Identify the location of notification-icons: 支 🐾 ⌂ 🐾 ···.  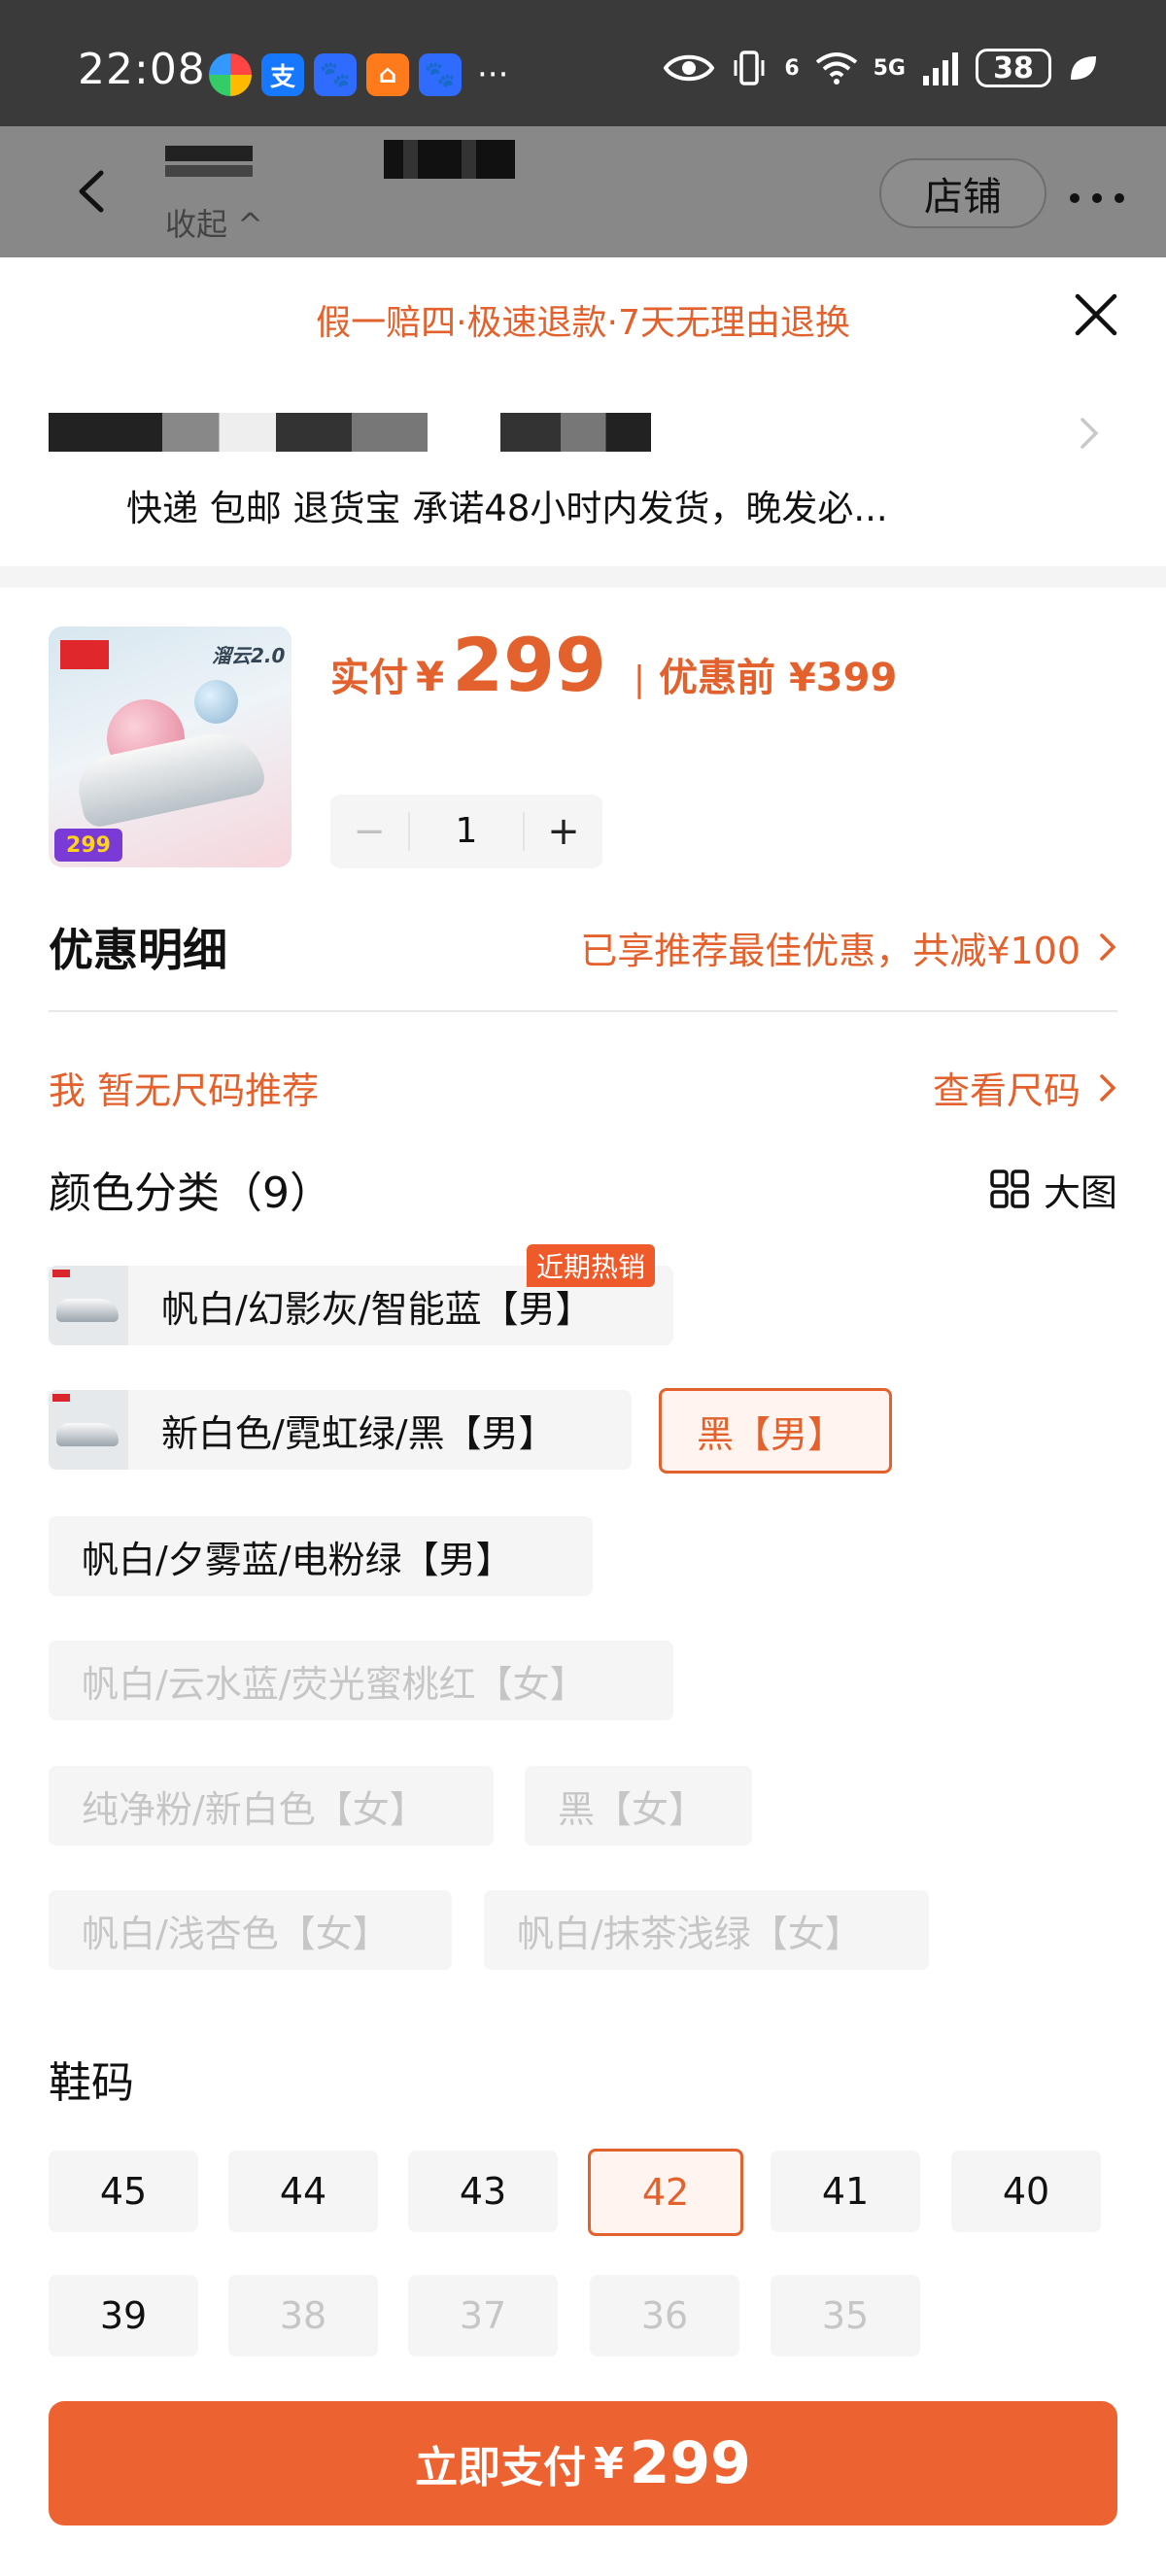
(358, 74).